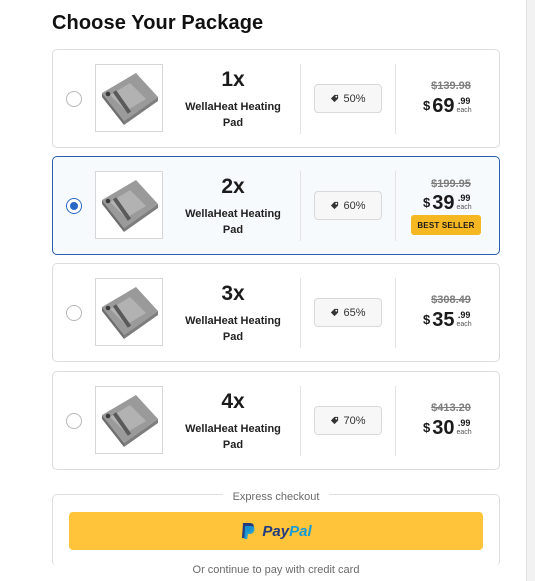 The image size is (535, 581). What do you see at coordinates (354, 420) in the screenshot?
I see `discount-value: 70%` at bounding box center [354, 420].